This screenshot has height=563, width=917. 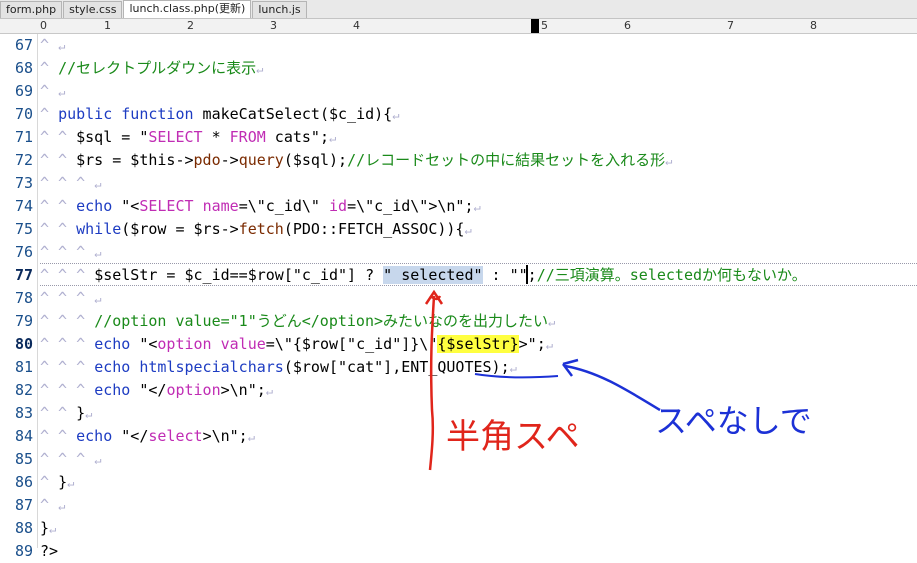 What do you see at coordinates (733, 421) in the screenshot?
I see `note-no-space: スペなしで` at bounding box center [733, 421].